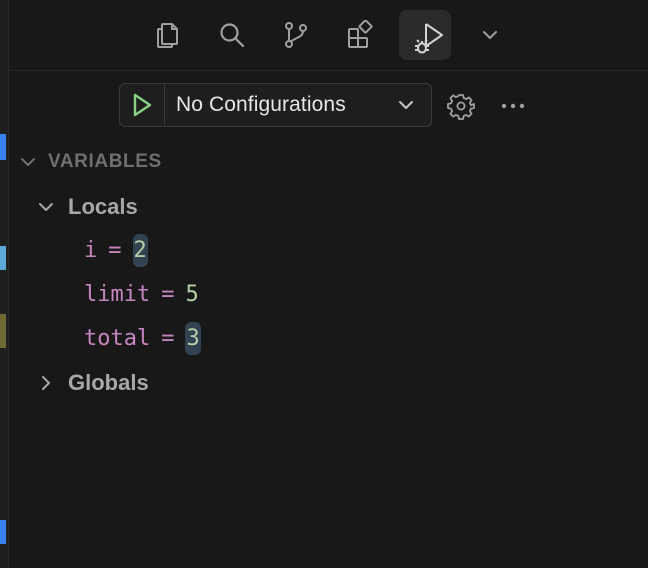 Image resolution: width=648 pixels, height=568 pixels. Describe the element at coordinates (103, 206) in the screenshot. I see `scope-label: Locals` at that location.